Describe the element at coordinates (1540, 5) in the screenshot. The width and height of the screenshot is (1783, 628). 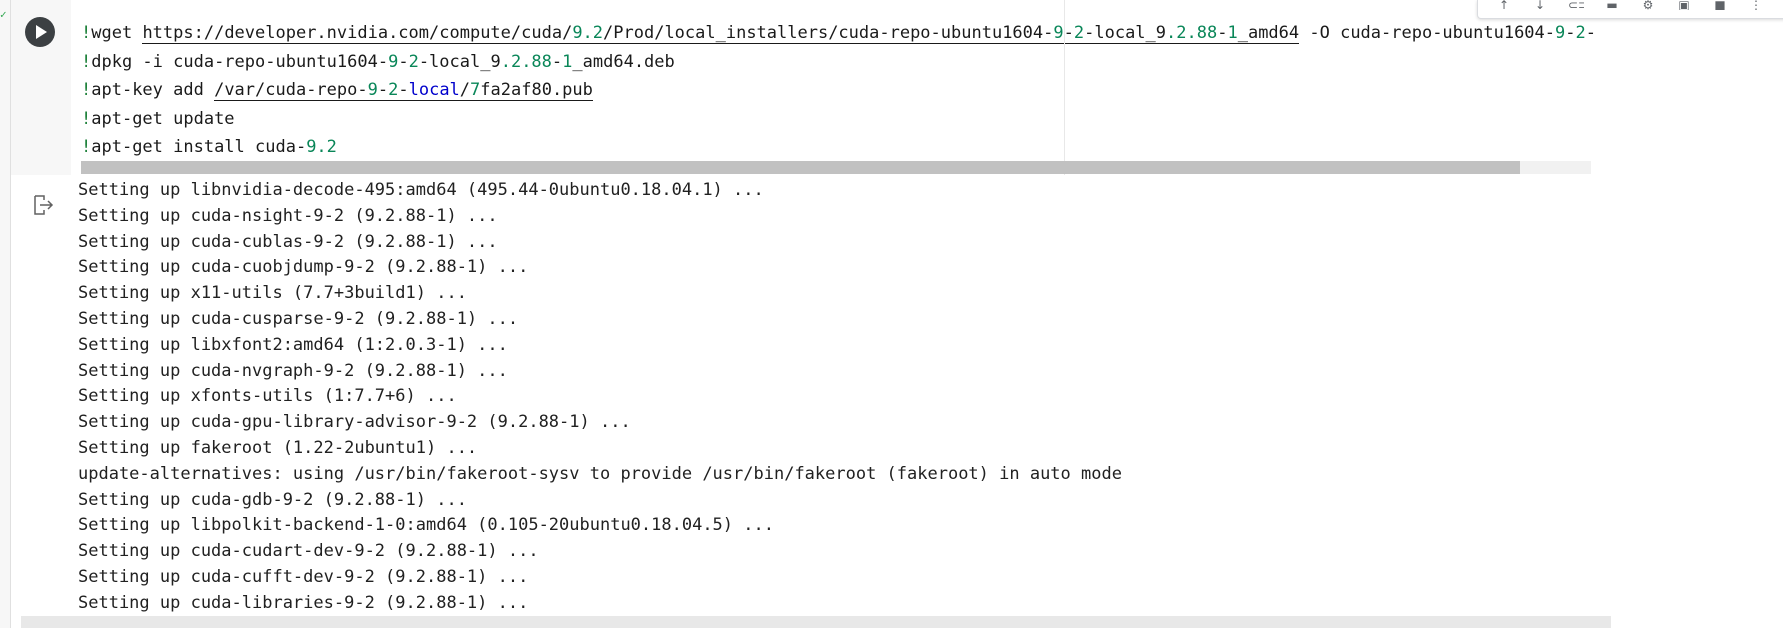
I see `arrow-down-icon: ↓` at that location.